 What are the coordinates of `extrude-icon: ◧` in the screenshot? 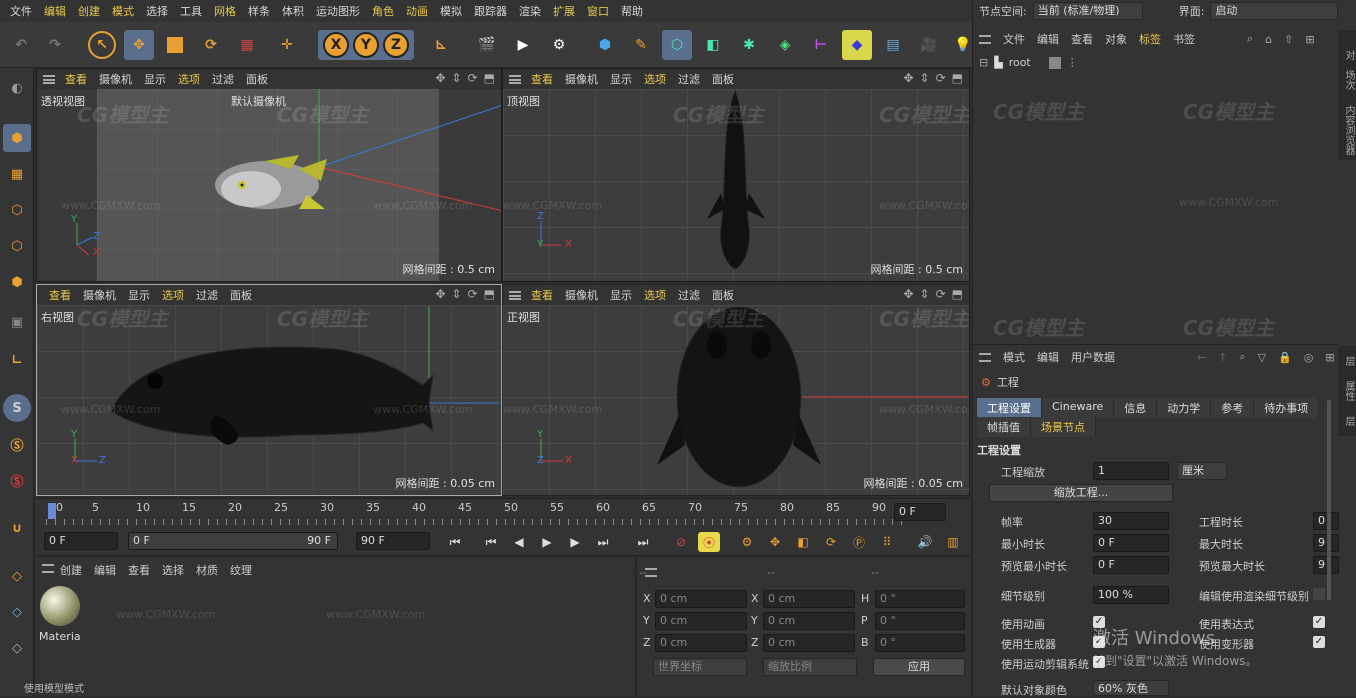 It's located at (713, 45).